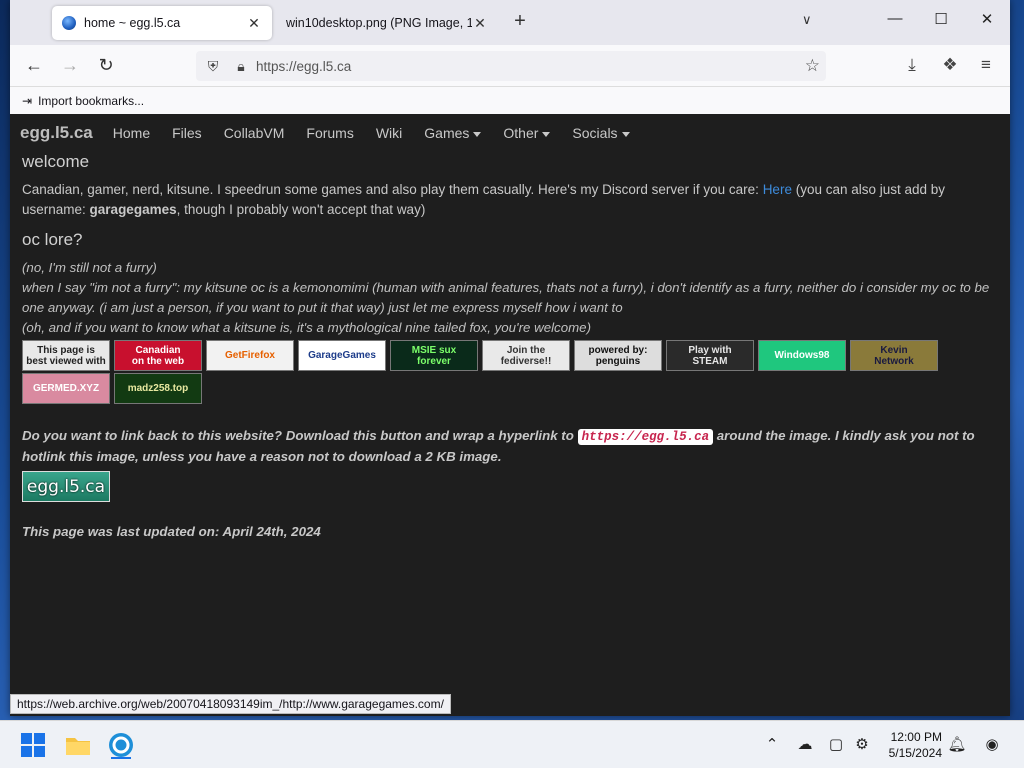  What do you see at coordinates (512, 744) in the screenshot?
I see `taskbar: ⌃ ☁ ▢ ⚙ 12:00 PM 5/15/2024 🔔︎ ◉` at bounding box center [512, 744].